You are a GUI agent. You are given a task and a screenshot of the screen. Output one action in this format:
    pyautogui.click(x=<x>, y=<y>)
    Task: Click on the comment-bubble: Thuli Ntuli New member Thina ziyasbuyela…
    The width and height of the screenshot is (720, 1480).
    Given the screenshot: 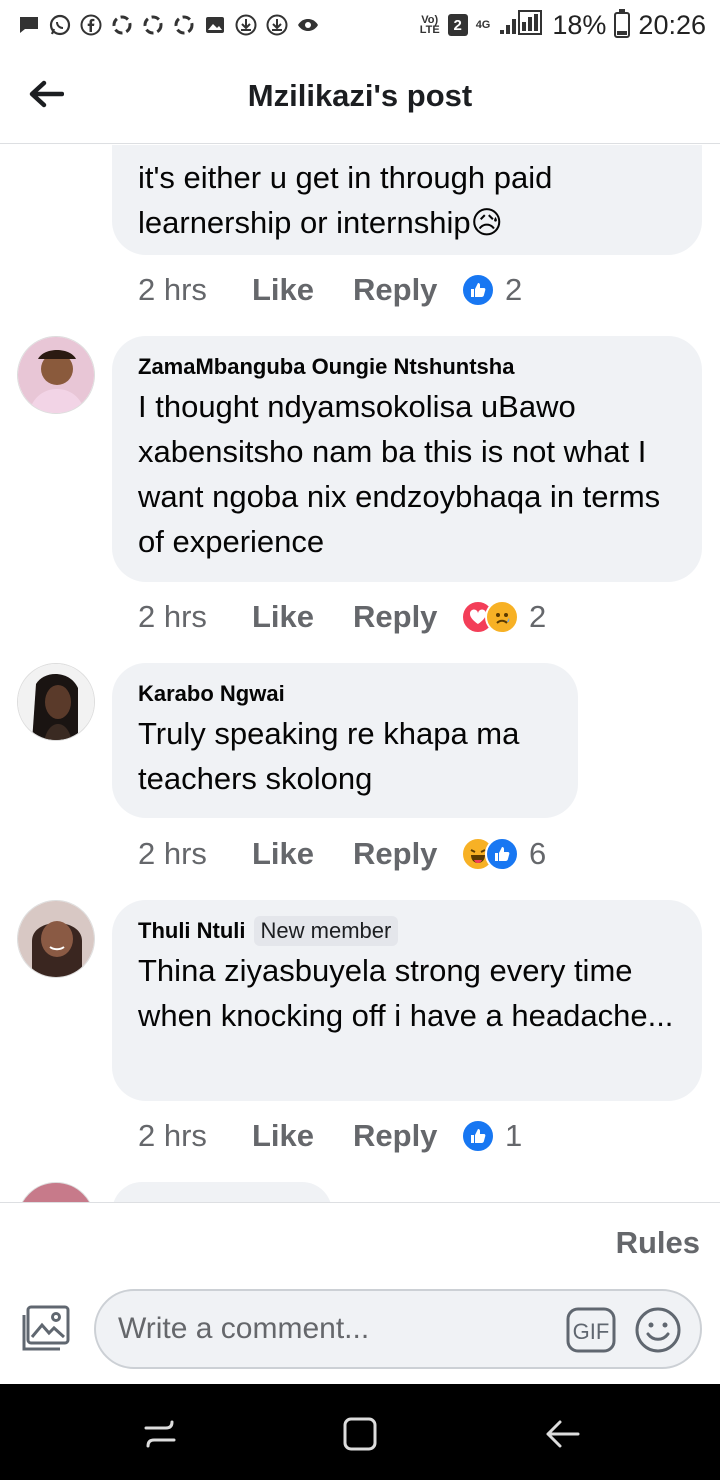 What is the action you would take?
    pyautogui.click(x=407, y=1000)
    